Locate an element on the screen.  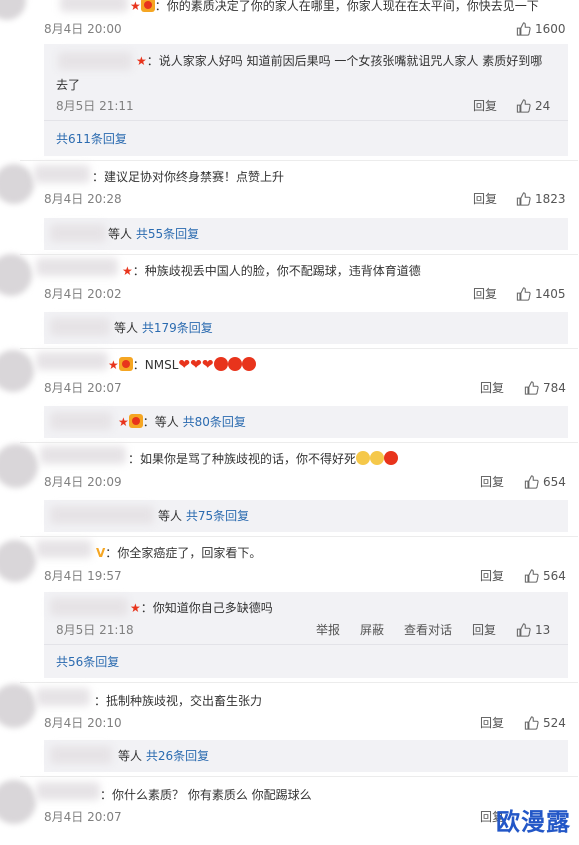
reply-summary: 等人 共55条回复 is located at coordinates (153, 234).